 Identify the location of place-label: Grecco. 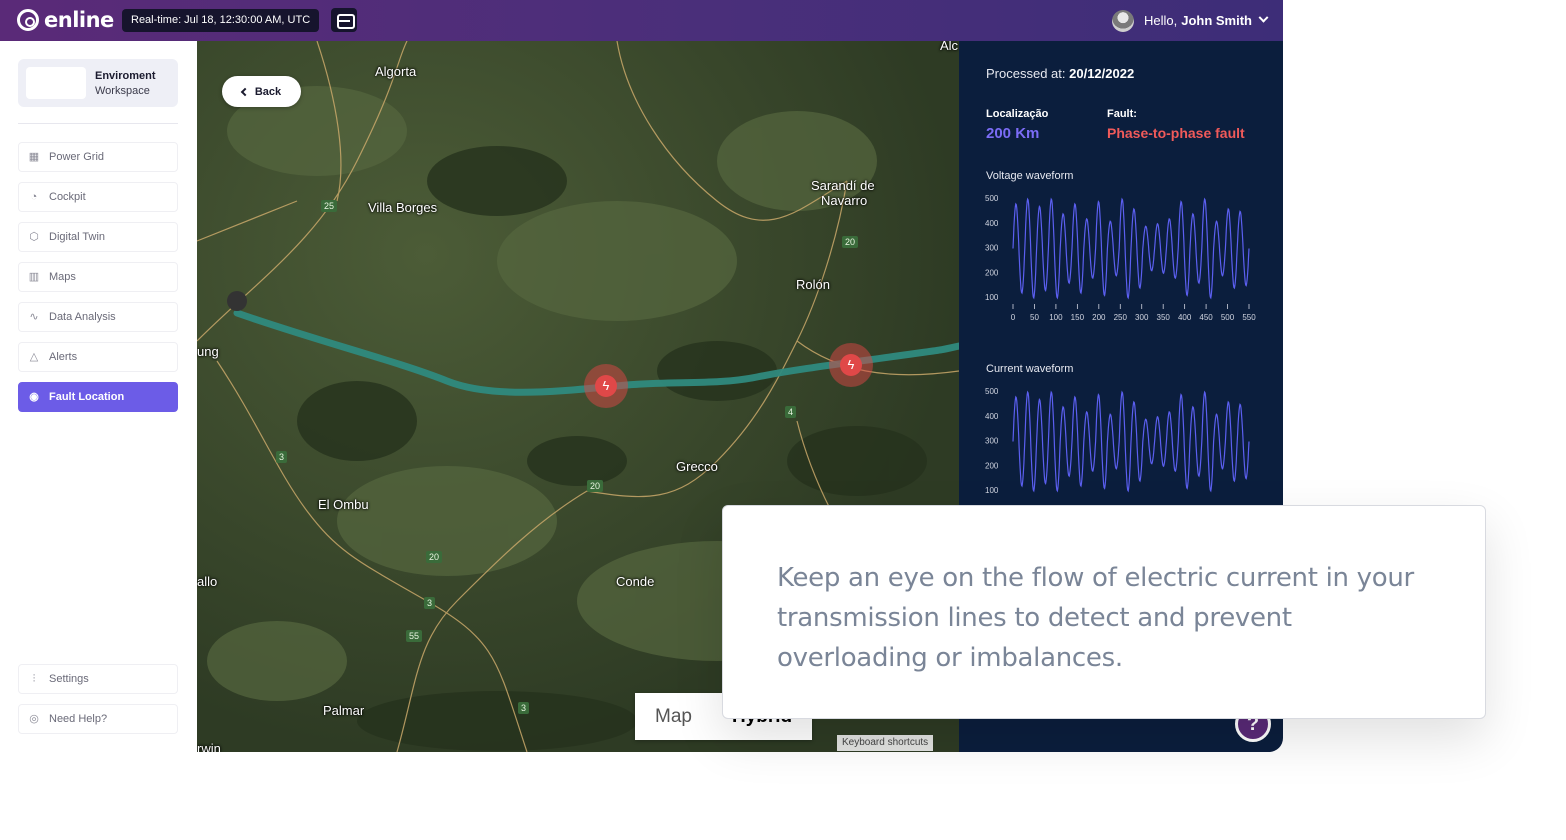
(697, 466).